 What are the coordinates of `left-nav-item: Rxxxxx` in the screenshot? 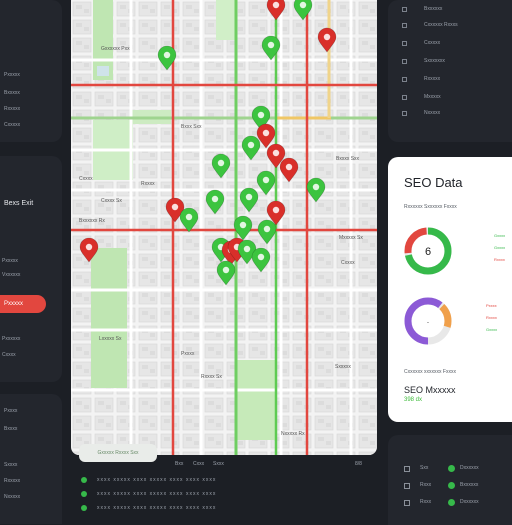 It's located at (12, 109).